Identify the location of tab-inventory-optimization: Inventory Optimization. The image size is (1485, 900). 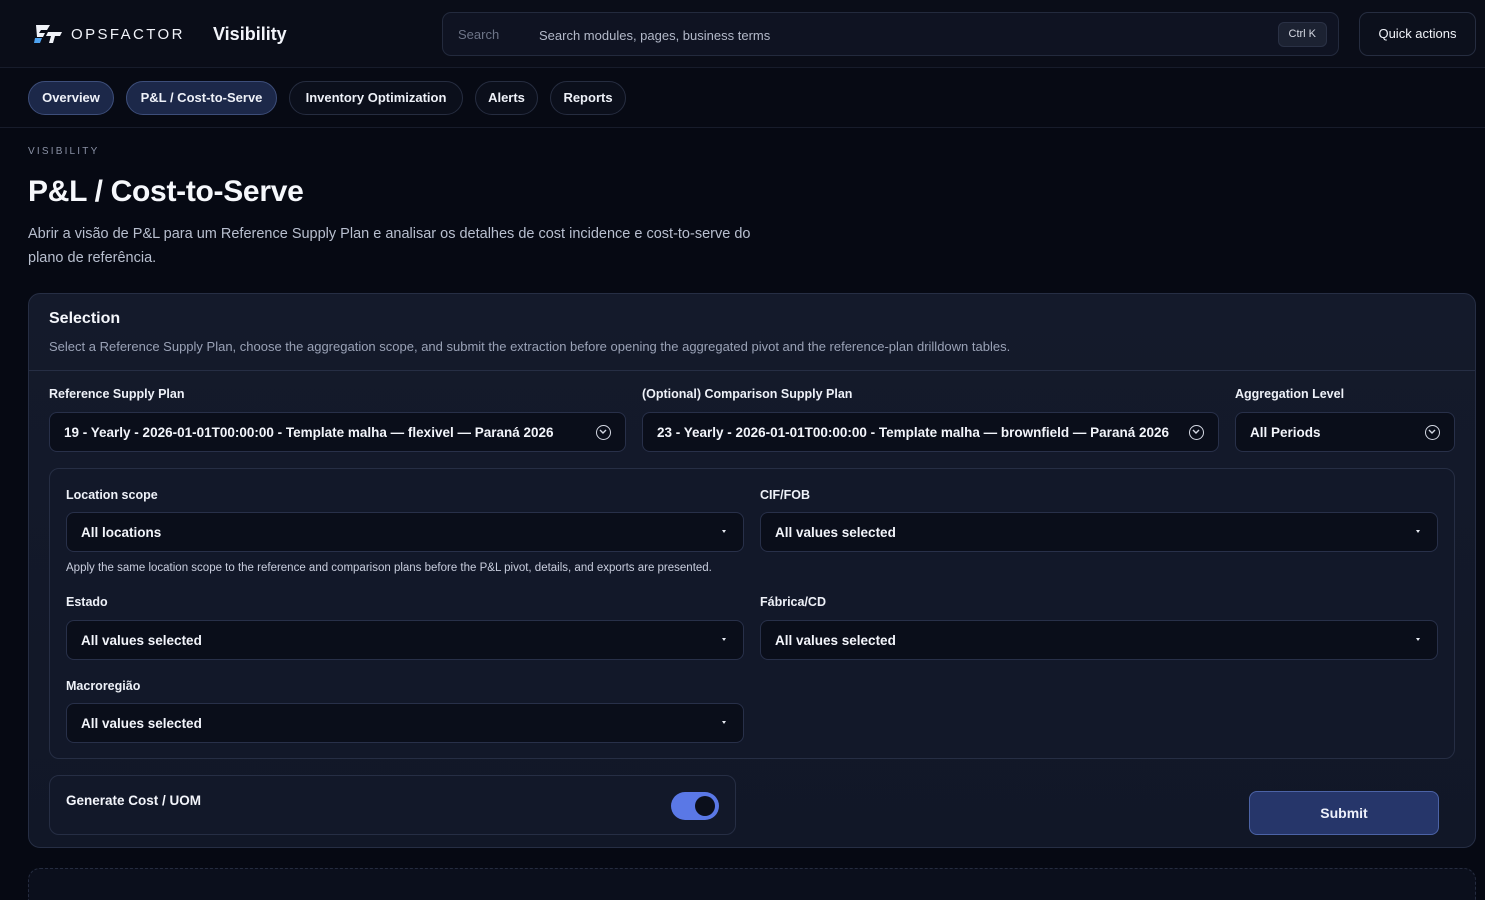
(376, 98).